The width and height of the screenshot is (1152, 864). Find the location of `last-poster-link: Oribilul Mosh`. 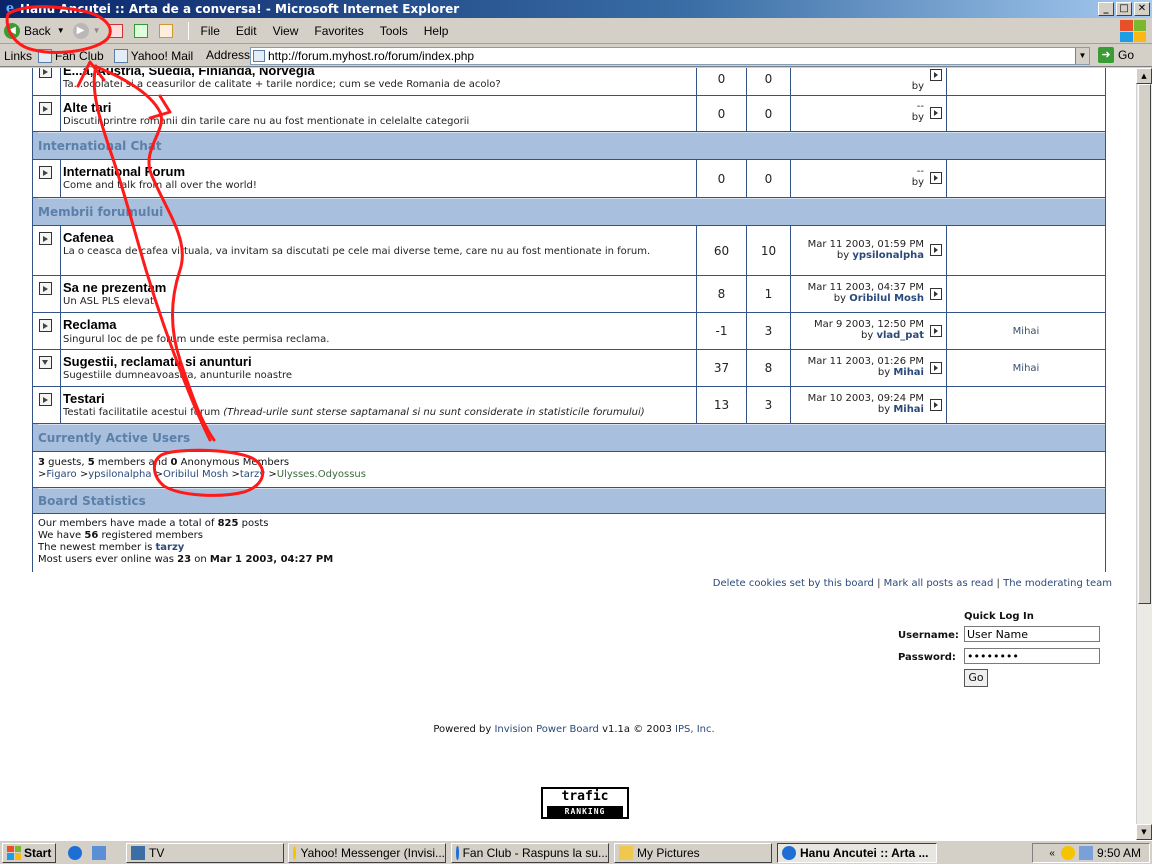

last-poster-link: Oribilul Mosh is located at coordinates (886, 298).